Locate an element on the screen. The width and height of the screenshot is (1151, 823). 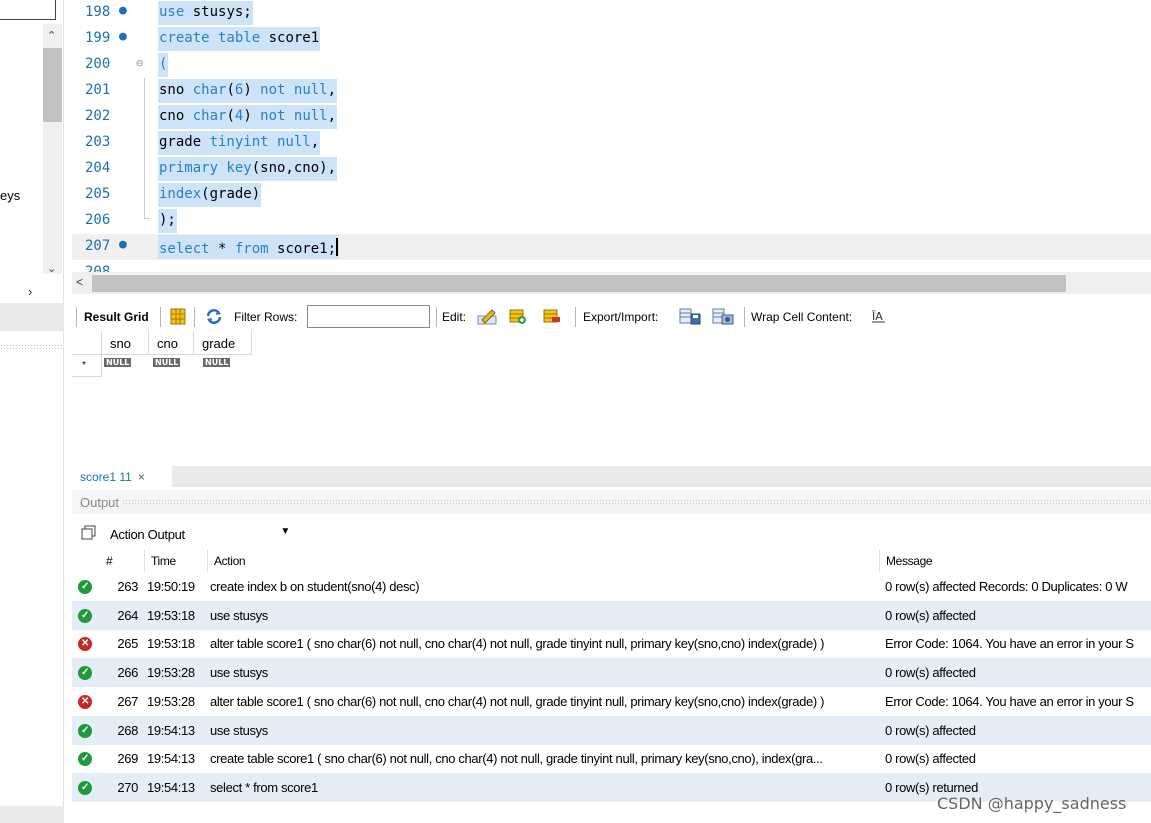
row-number: 268 is located at coordinates (127, 730).